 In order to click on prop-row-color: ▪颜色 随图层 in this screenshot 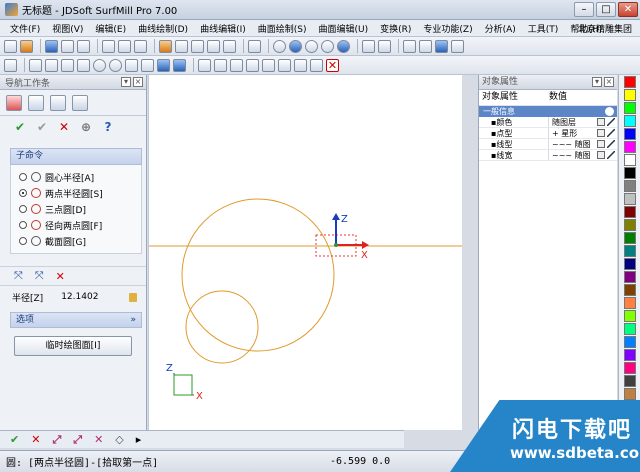, I will do `click(548, 122)`.